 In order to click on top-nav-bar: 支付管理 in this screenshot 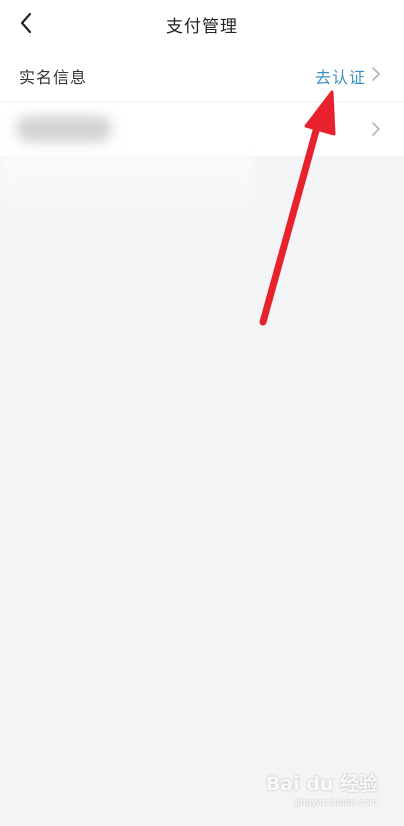, I will do `click(202, 23)`.